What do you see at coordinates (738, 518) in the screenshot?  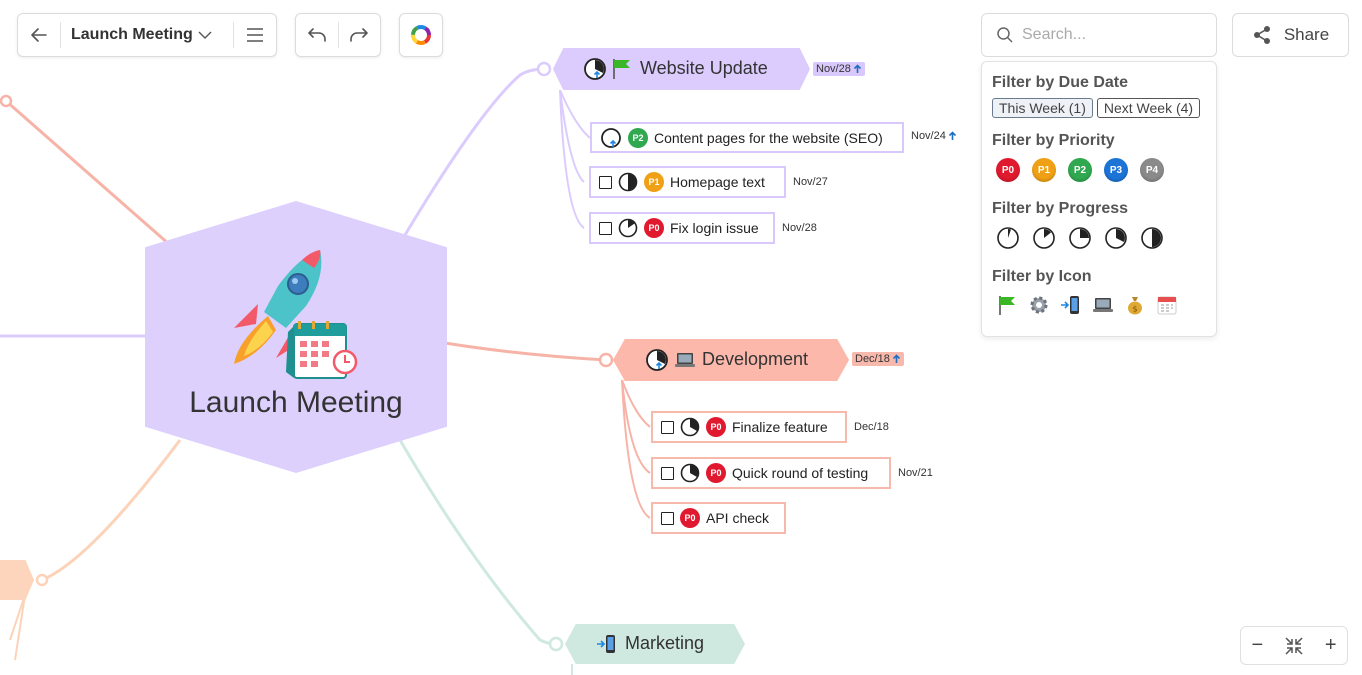 I see `task-label: API check` at bounding box center [738, 518].